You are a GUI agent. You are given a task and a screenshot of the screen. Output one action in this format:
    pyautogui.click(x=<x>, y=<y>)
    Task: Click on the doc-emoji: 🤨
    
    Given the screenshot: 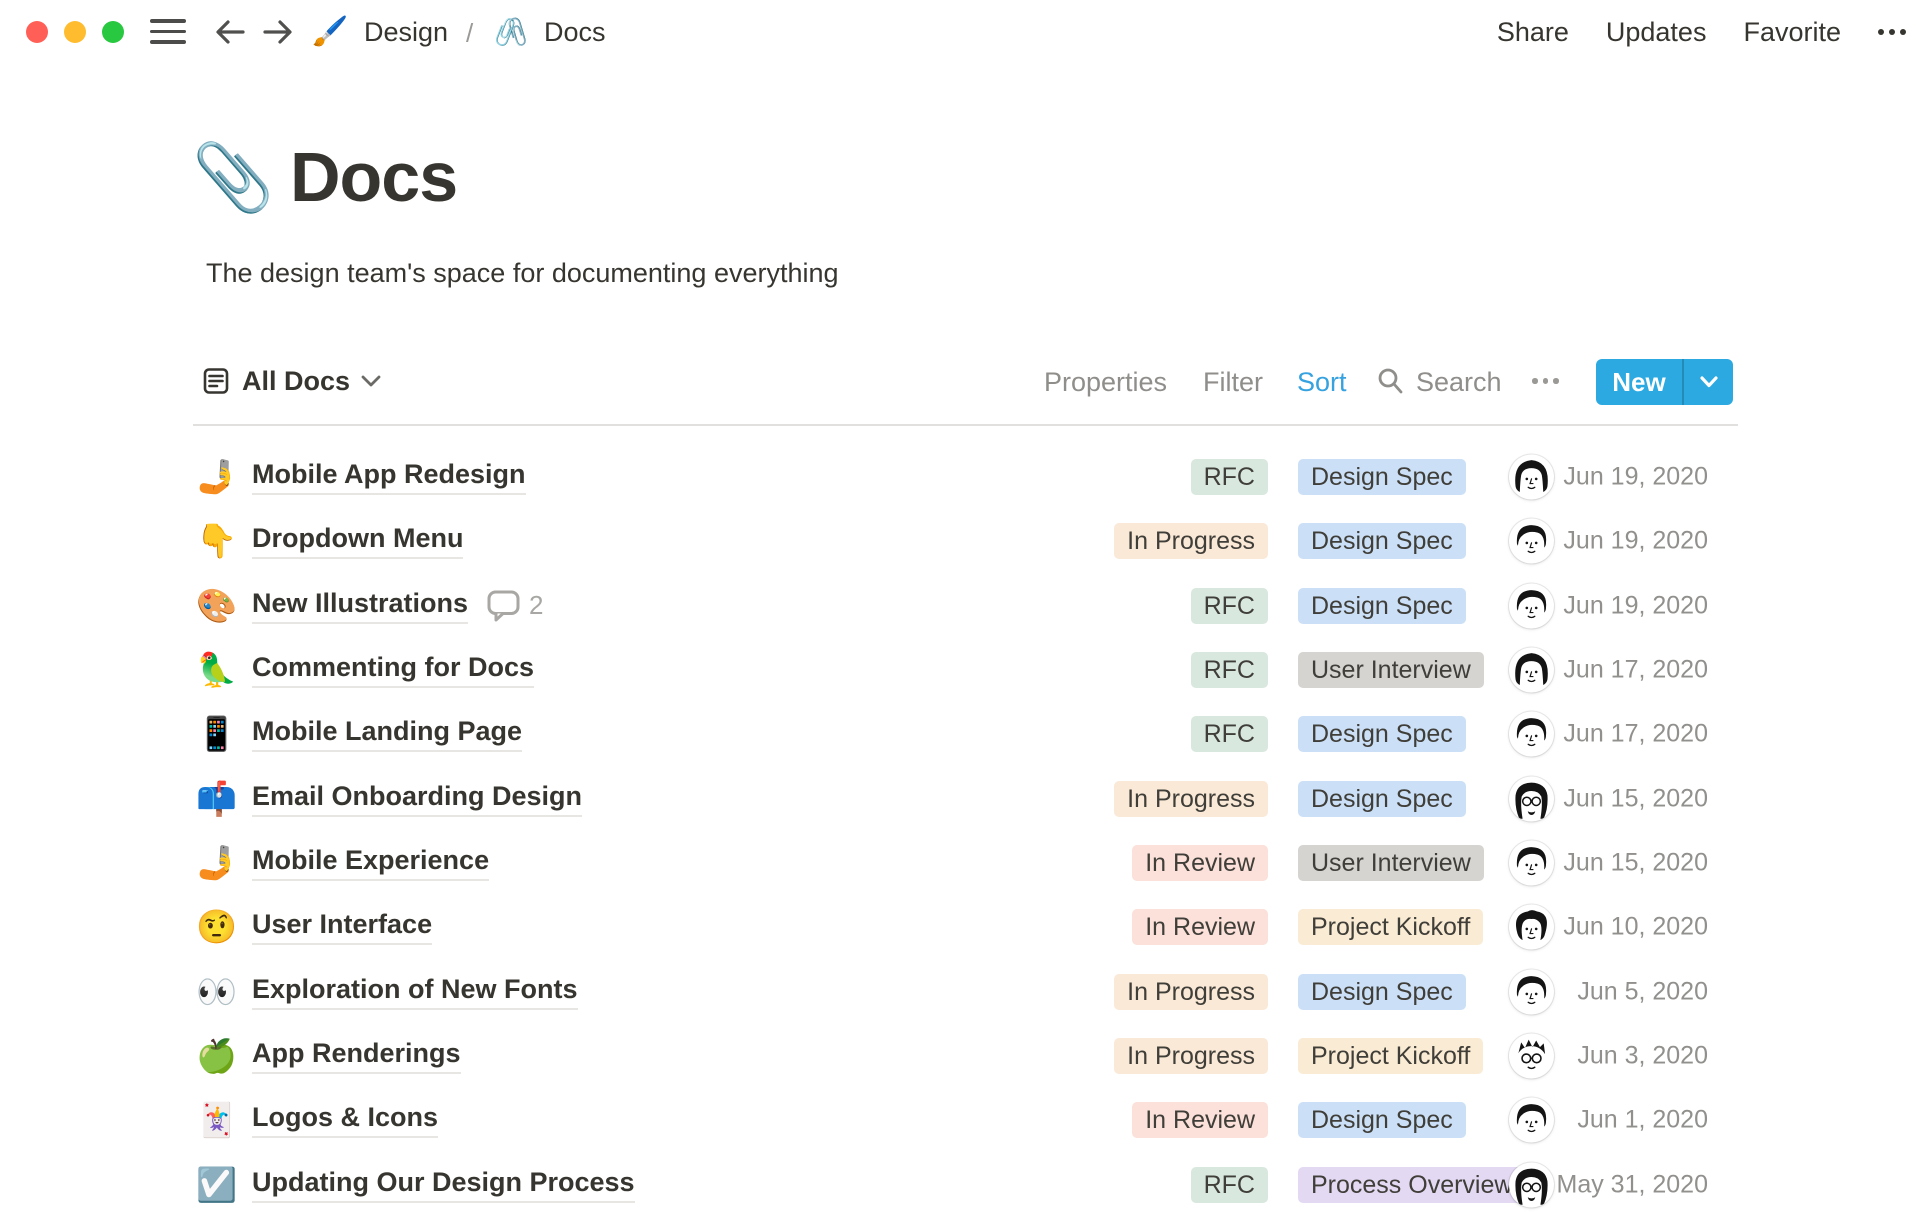 What is the action you would take?
    pyautogui.click(x=217, y=927)
    